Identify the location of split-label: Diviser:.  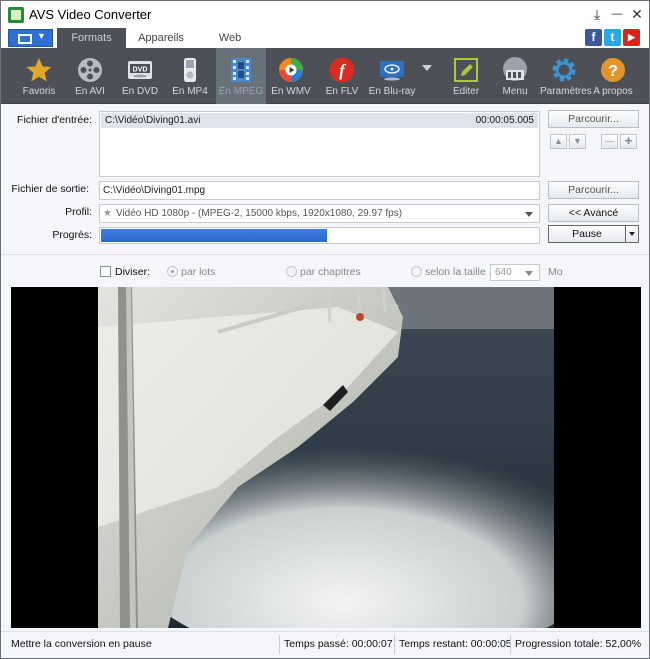
(133, 272).